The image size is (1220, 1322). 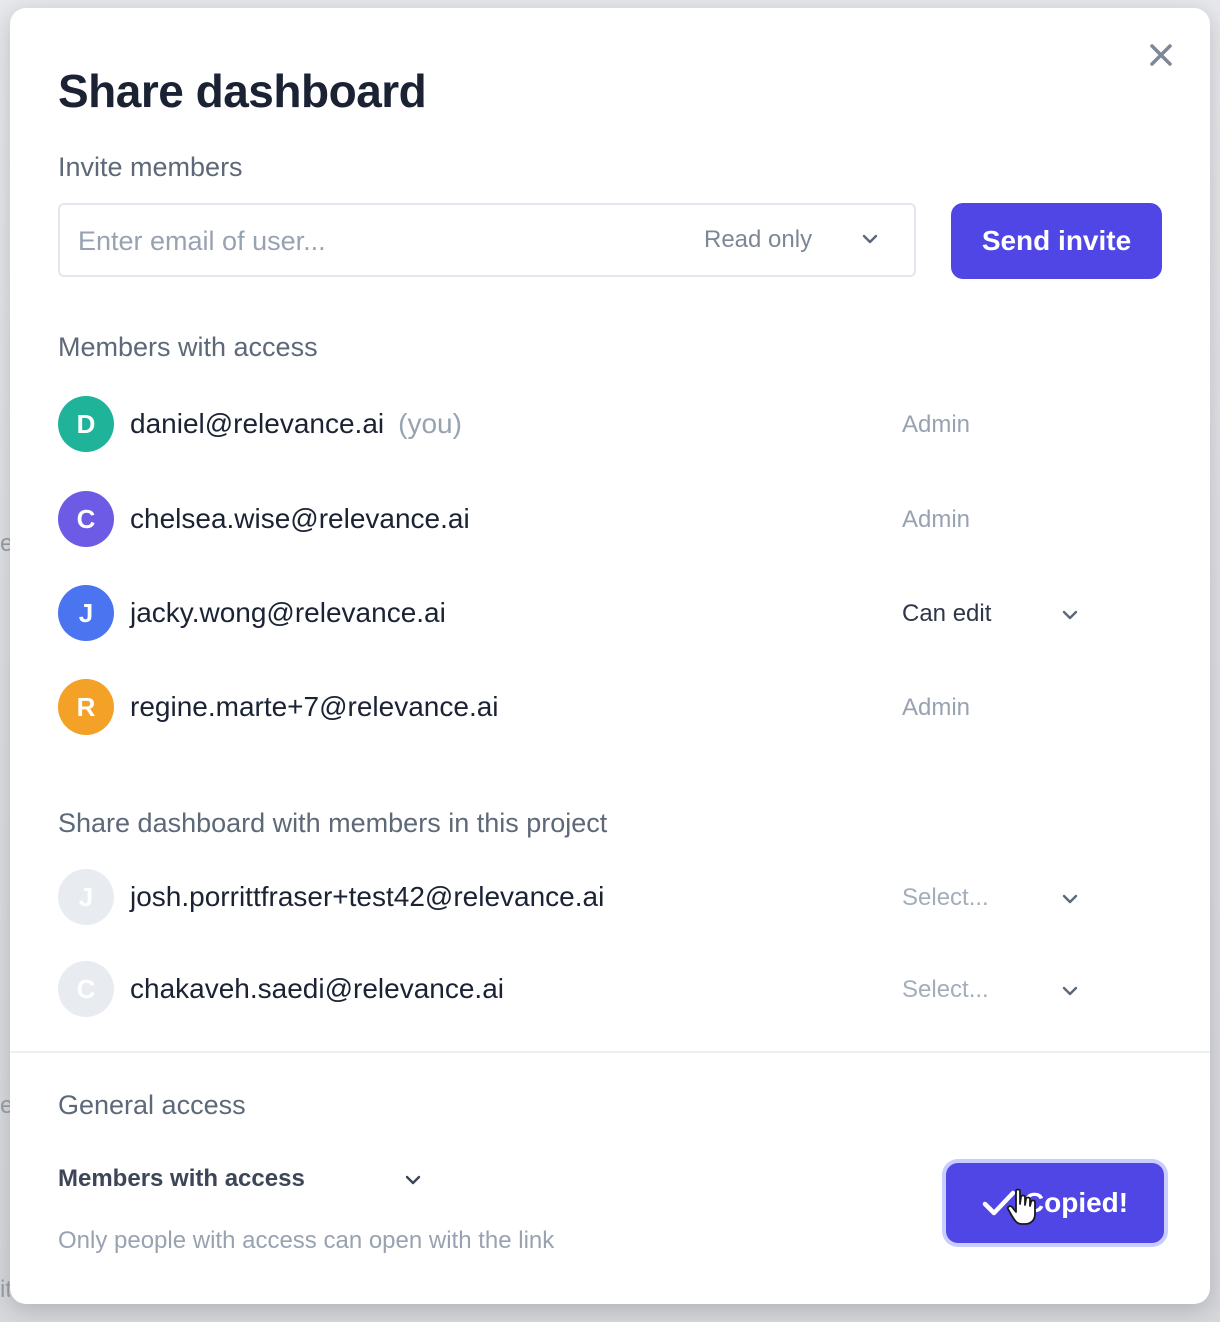 What do you see at coordinates (181, 1178) in the screenshot?
I see `general-access-value: Members with access` at bounding box center [181, 1178].